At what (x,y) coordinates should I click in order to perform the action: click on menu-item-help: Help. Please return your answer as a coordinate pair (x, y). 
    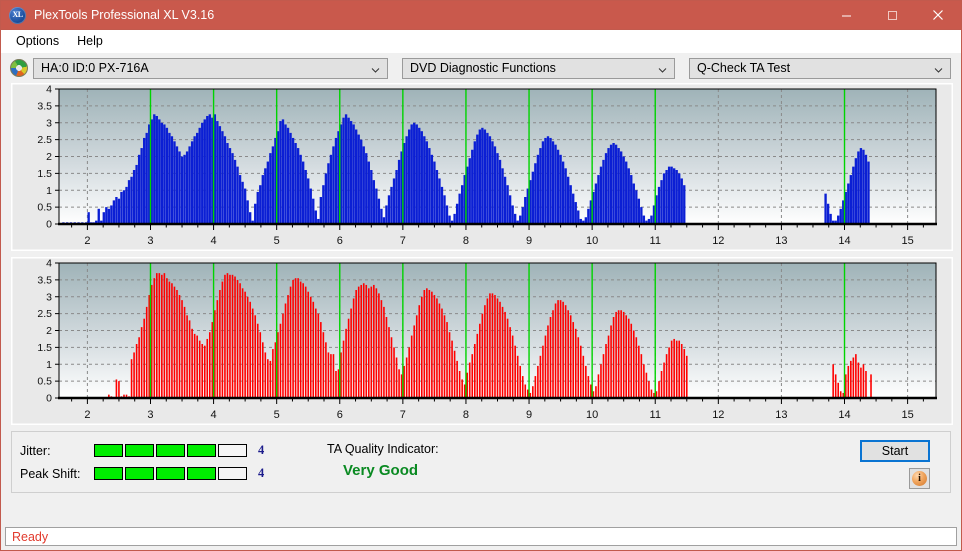
    Looking at the image, I should click on (90, 41).